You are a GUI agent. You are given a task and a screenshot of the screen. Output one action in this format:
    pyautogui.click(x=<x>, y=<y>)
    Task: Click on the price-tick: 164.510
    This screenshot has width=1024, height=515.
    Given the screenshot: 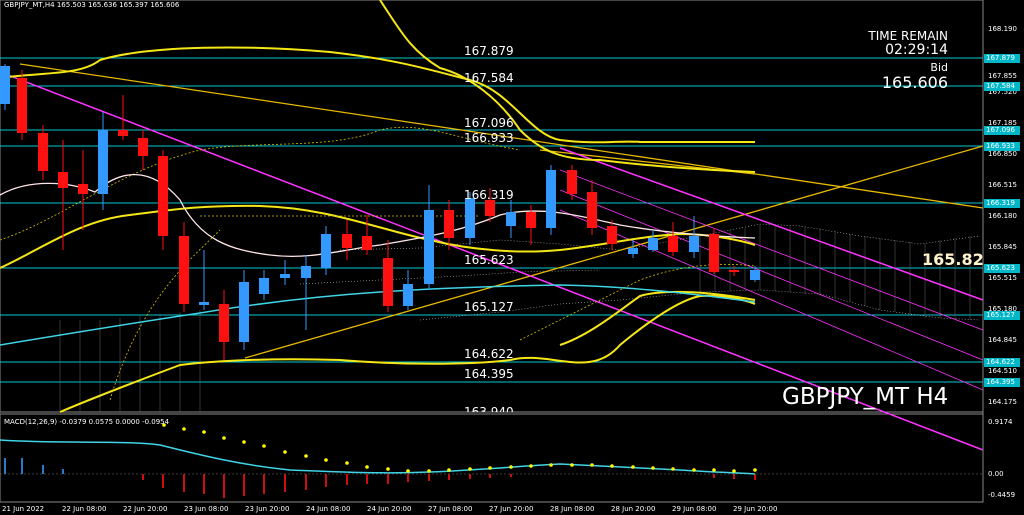 What is the action you would take?
    pyautogui.click(x=1002, y=371)
    